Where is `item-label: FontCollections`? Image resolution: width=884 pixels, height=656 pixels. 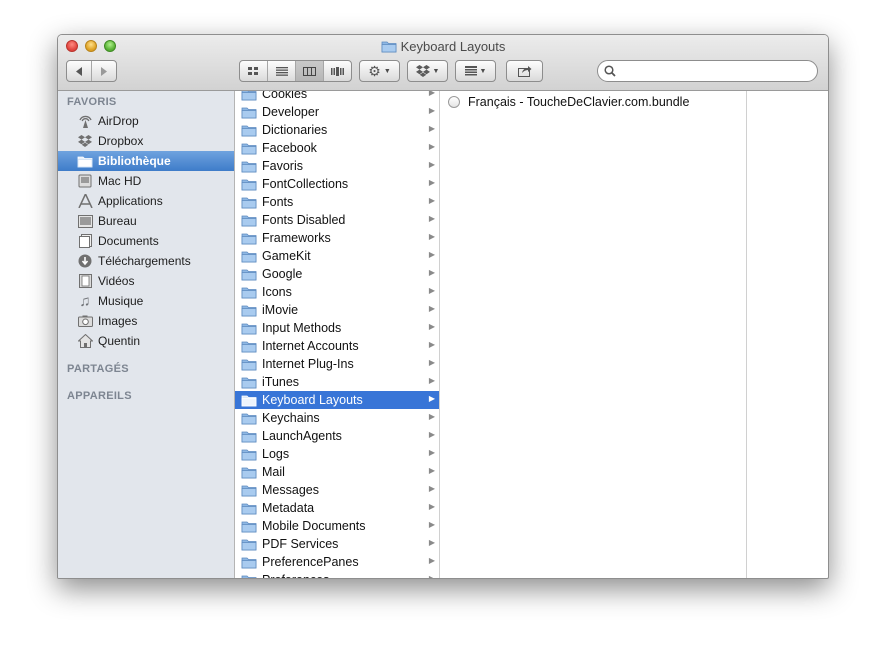
item-label: FontCollections is located at coordinates (305, 184).